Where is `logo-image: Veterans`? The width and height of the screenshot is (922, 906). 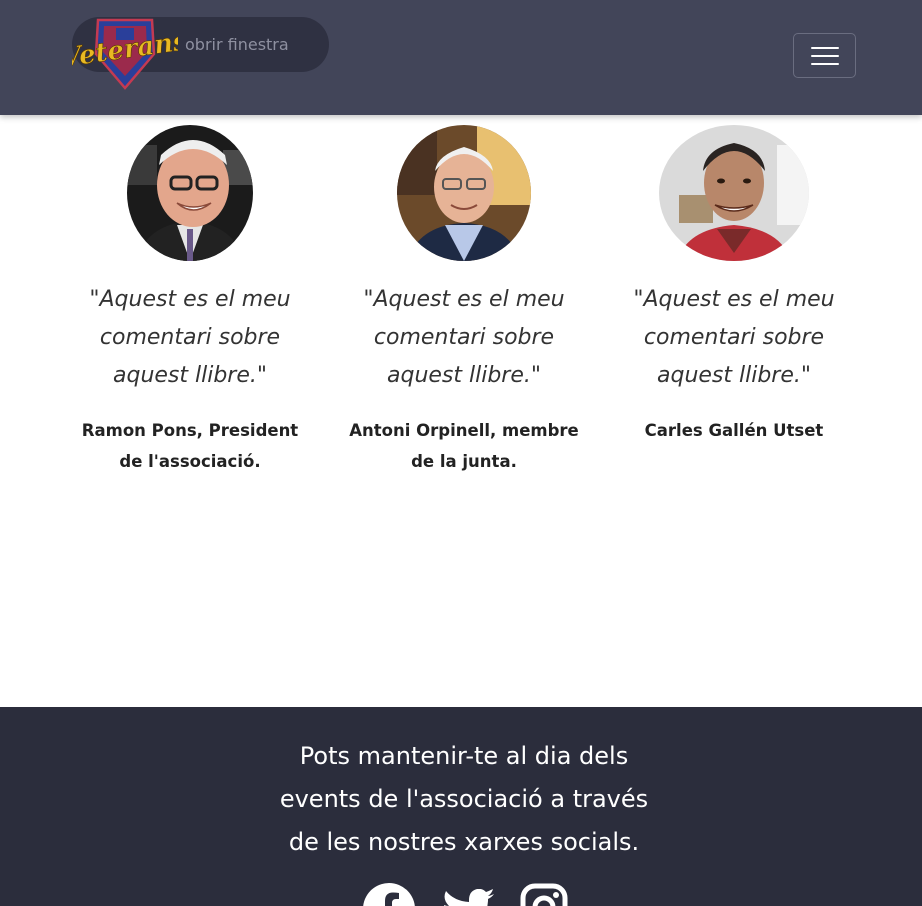
logo-image: Veterans is located at coordinates (125, 54).